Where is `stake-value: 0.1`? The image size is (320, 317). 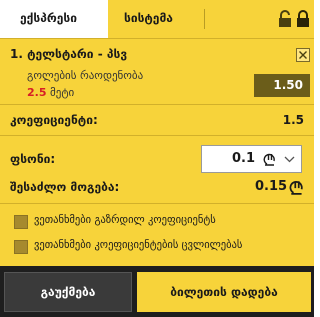 stake-value: 0.1 is located at coordinates (243, 158).